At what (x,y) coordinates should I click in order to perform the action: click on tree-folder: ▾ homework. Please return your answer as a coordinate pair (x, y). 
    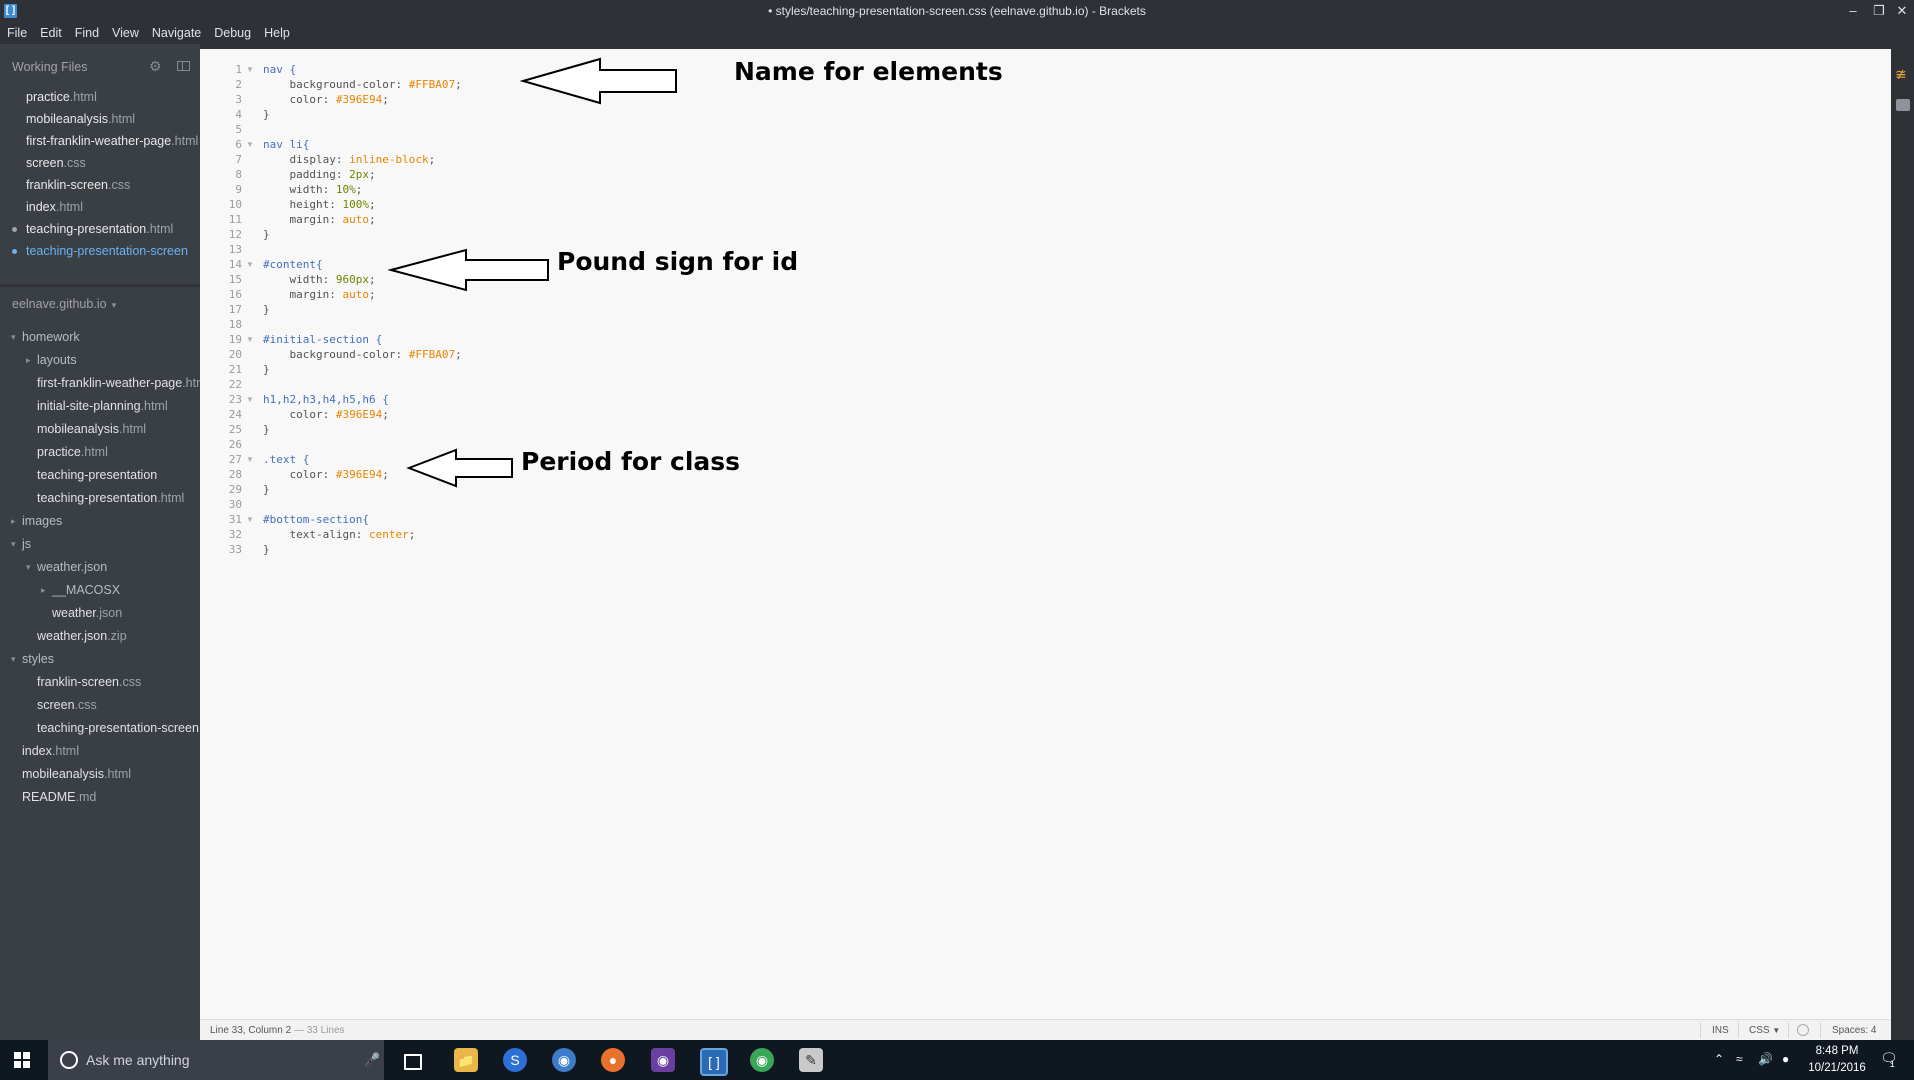
    Looking at the image, I should click on (100, 337).